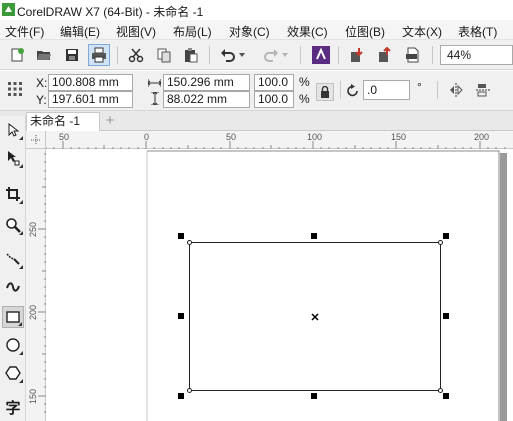 This screenshot has width=513, height=421. I want to click on export-icon, so click(385, 54).